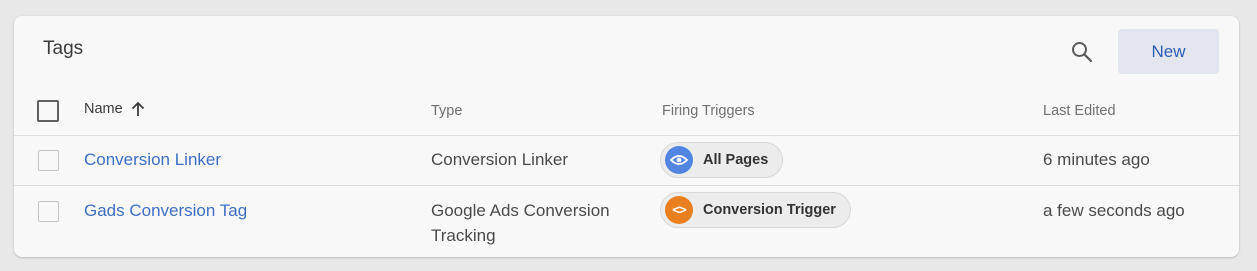  Describe the element at coordinates (679, 210) in the screenshot. I see `code-icon: <>` at that location.